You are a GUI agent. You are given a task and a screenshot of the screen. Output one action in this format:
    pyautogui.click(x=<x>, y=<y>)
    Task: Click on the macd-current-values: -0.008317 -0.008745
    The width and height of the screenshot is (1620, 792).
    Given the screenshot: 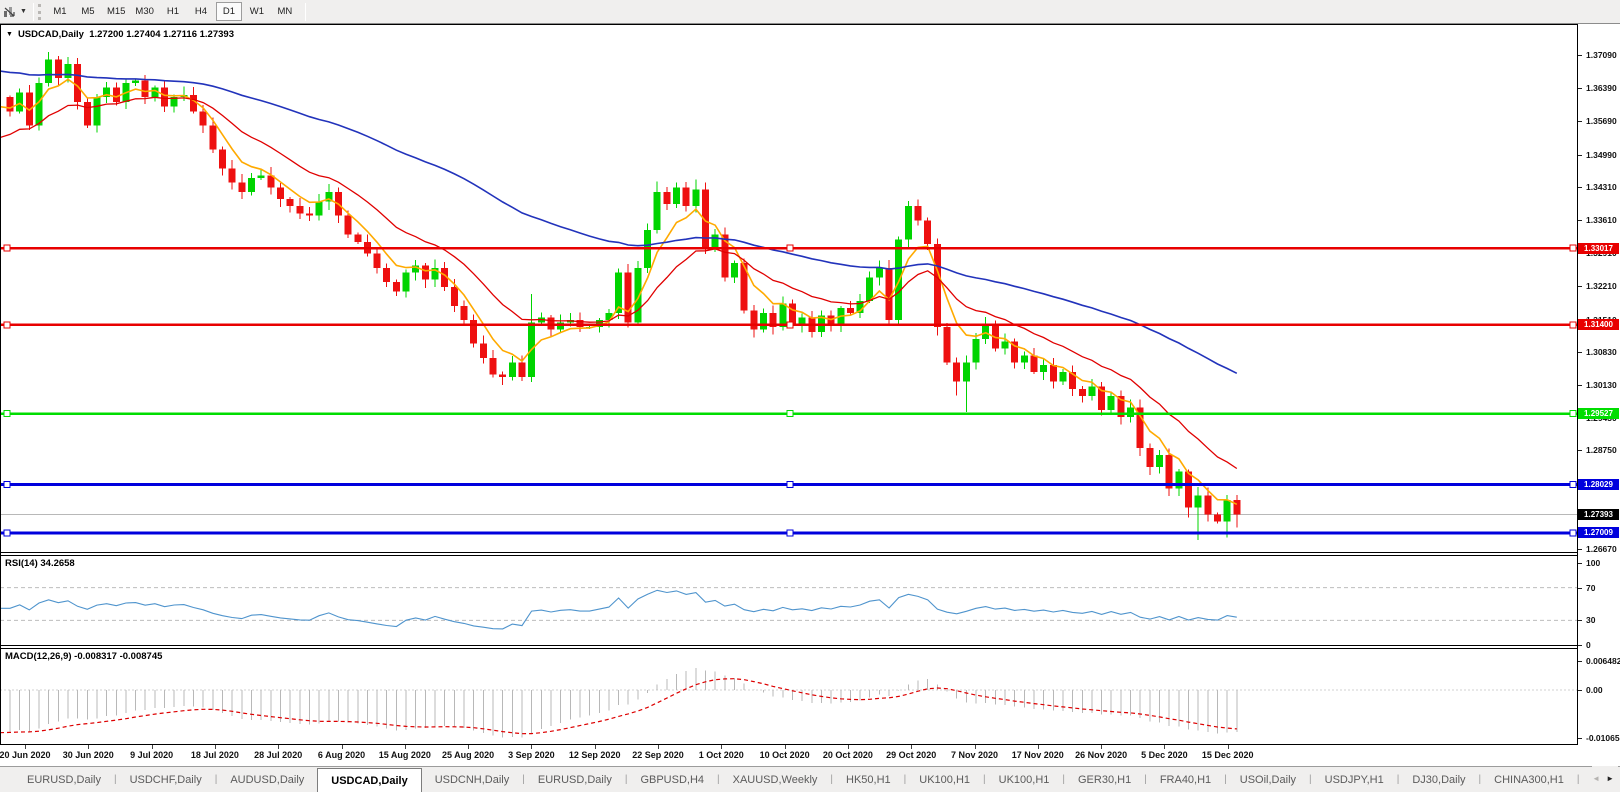 What is the action you would take?
    pyautogui.click(x=118, y=656)
    